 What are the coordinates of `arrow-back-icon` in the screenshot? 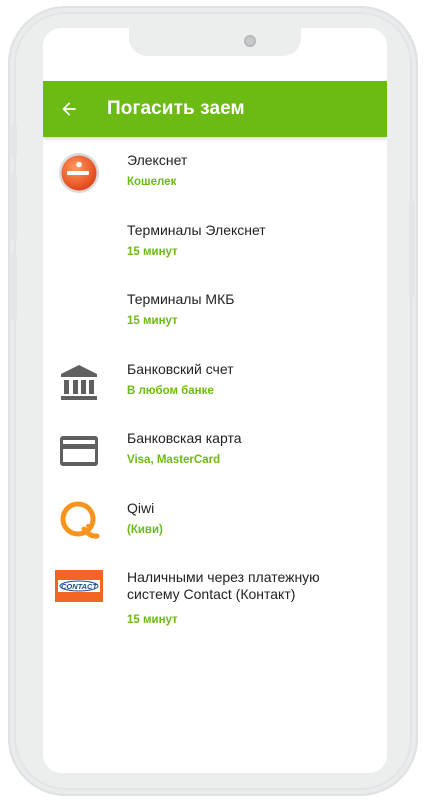 It's located at (69, 109).